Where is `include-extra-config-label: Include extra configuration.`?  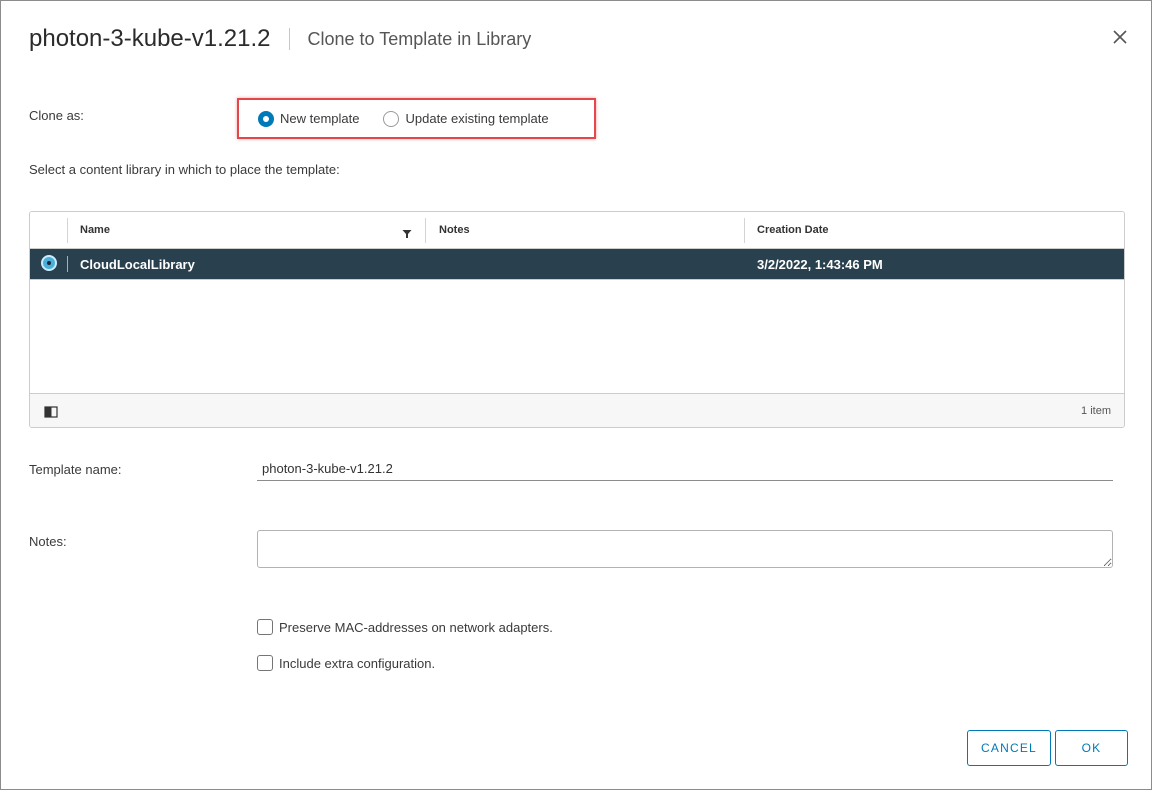 include-extra-config-label: Include extra configuration. is located at coordinates (357, 663).